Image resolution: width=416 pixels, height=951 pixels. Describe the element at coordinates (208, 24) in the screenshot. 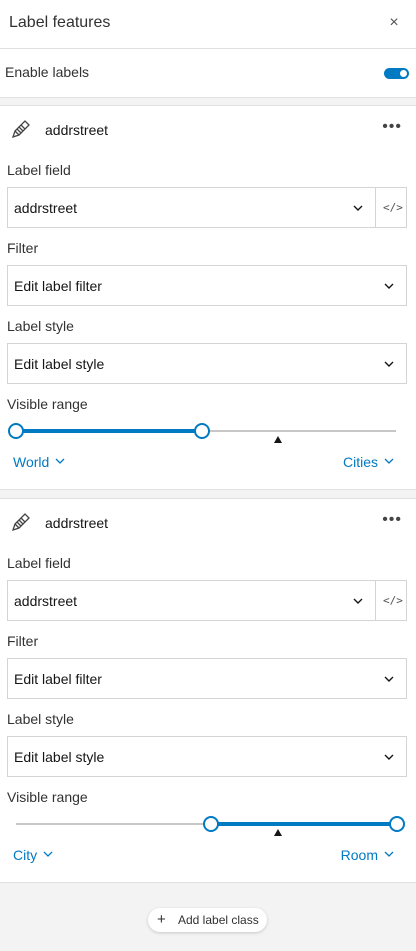

I see `panel-header: Label features ×` at that location.